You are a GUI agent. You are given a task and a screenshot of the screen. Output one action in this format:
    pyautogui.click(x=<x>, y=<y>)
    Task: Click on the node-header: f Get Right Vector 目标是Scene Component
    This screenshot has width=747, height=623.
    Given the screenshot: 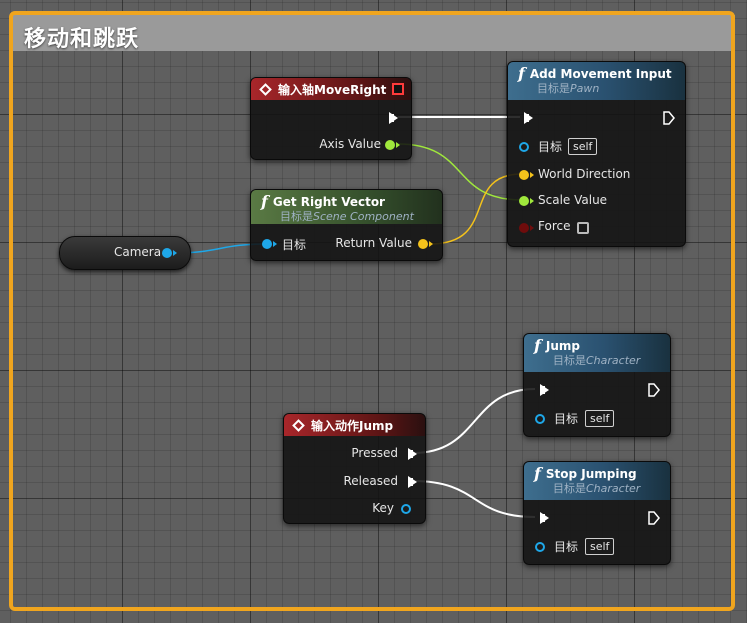 What is the action you would take?
    pyautogui.click(x=346, y=207)
    